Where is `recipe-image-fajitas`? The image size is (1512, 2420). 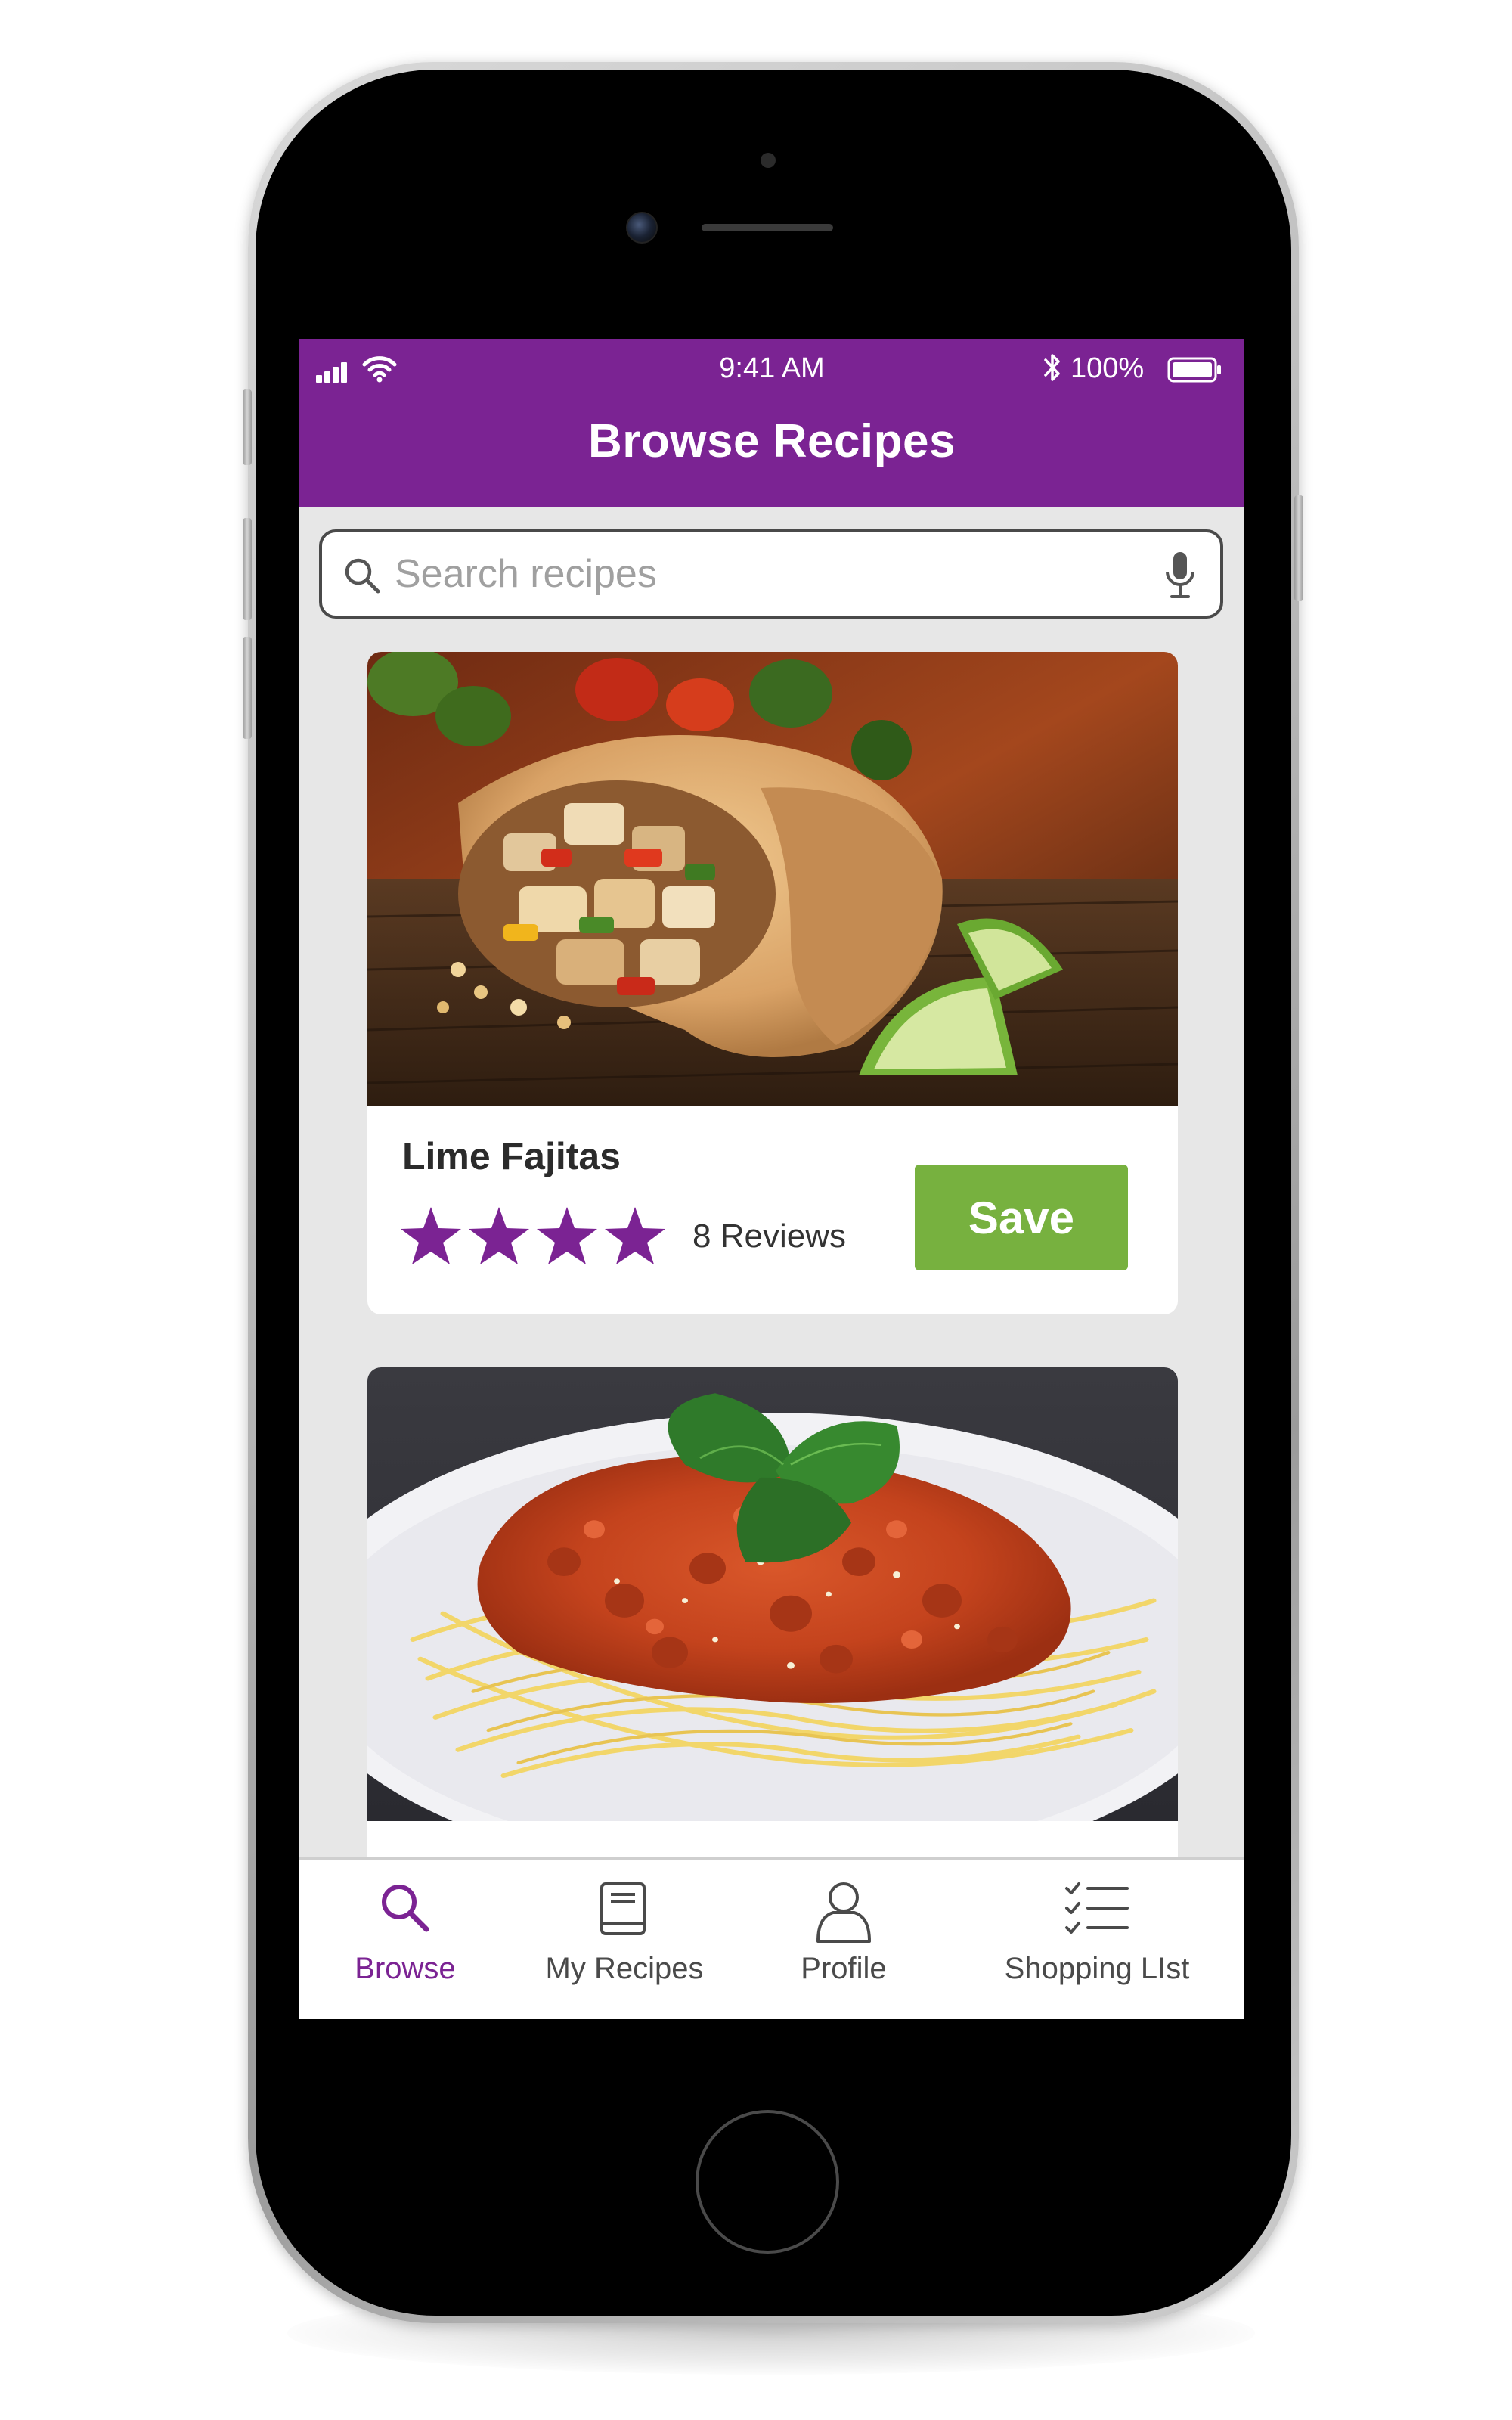
recipe-image-fajitas is located at coordinates (772, 879).